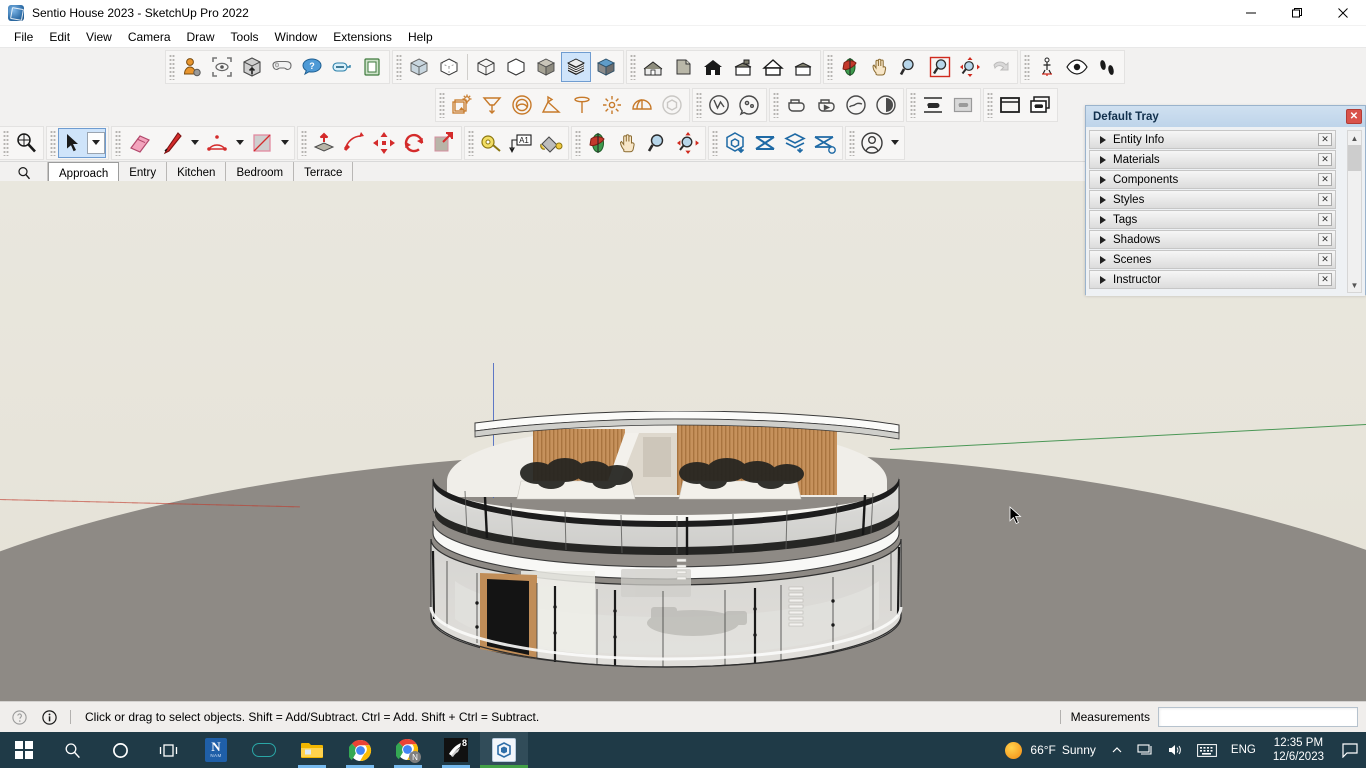  Describe the element at coordinates (420, 37) in the screenshot. I see `menu-help: Help` at that location.